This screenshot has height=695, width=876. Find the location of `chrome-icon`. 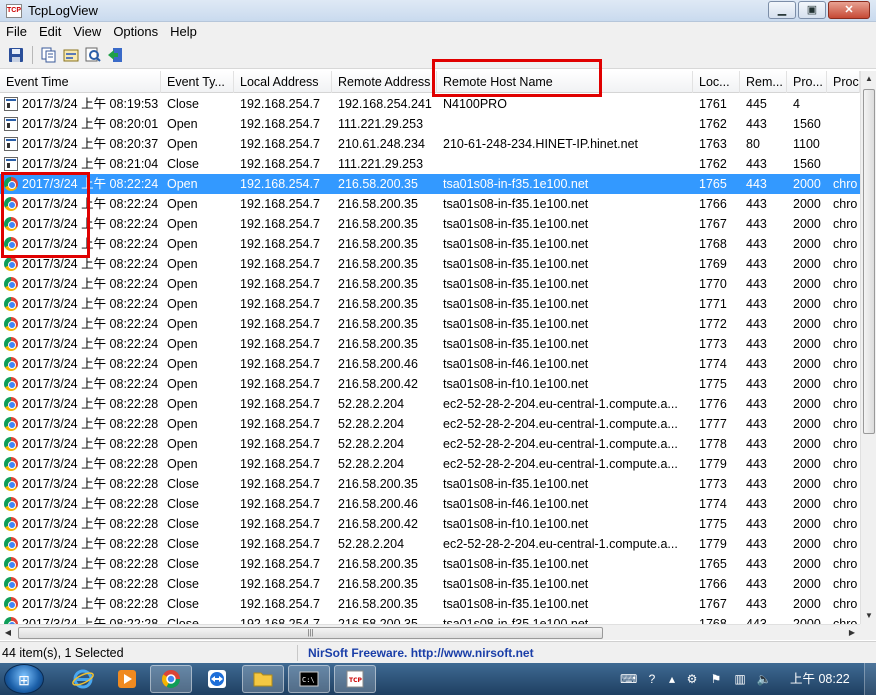

chrome-icon is located at coordinates (171, 679).